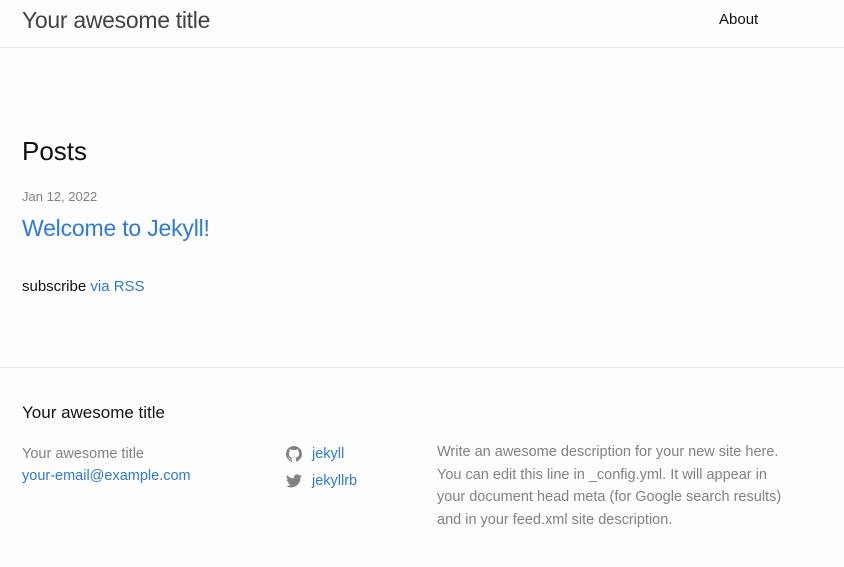  What do you see at coordinates (83, 454) in the screenshot?
I see `footer-contact-name: Your awesome title` at bounding box center [83, 454].